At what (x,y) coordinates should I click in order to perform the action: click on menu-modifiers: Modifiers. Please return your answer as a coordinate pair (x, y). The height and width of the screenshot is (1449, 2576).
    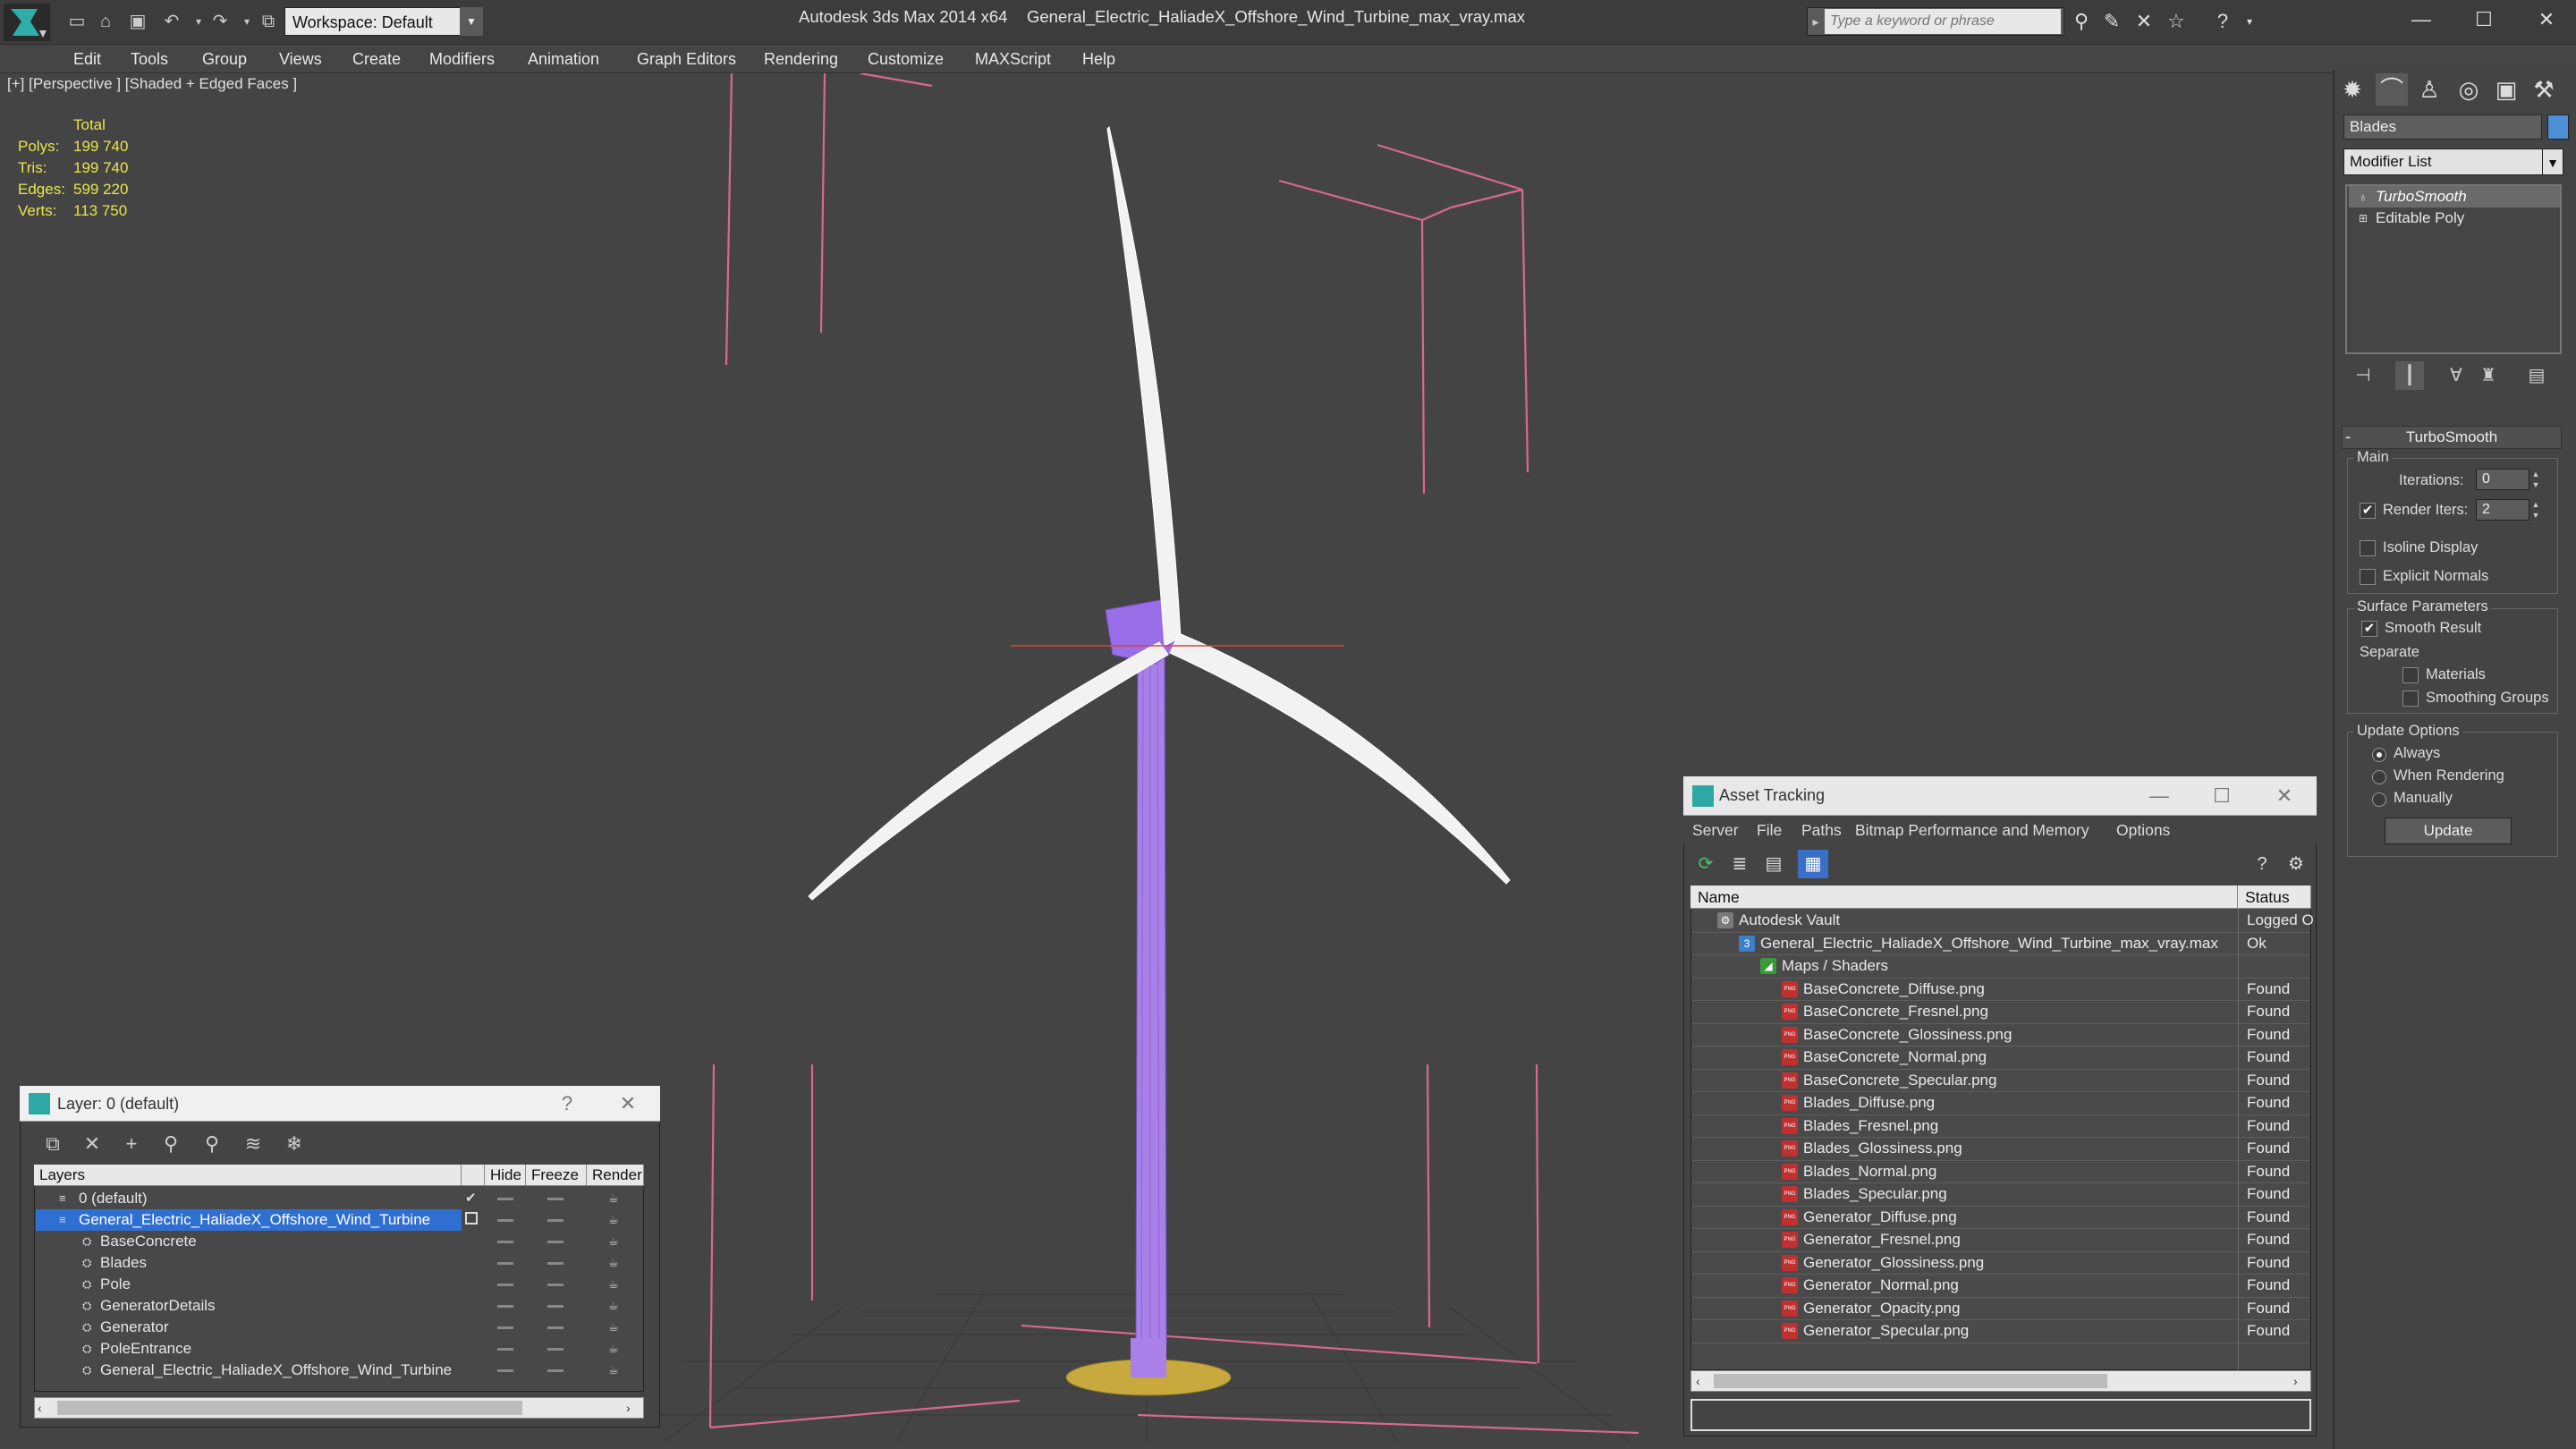
    Looking at the image, I should click on (462, 59).